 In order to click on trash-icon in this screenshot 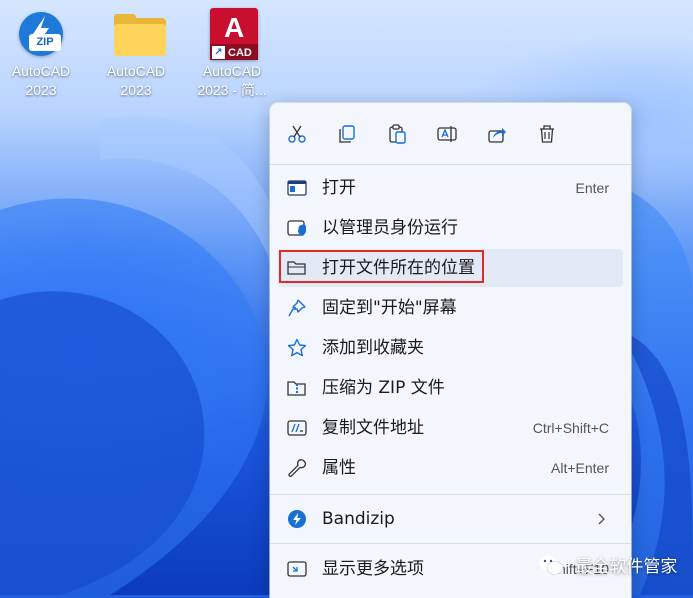, I will do `click(547, 134)`.